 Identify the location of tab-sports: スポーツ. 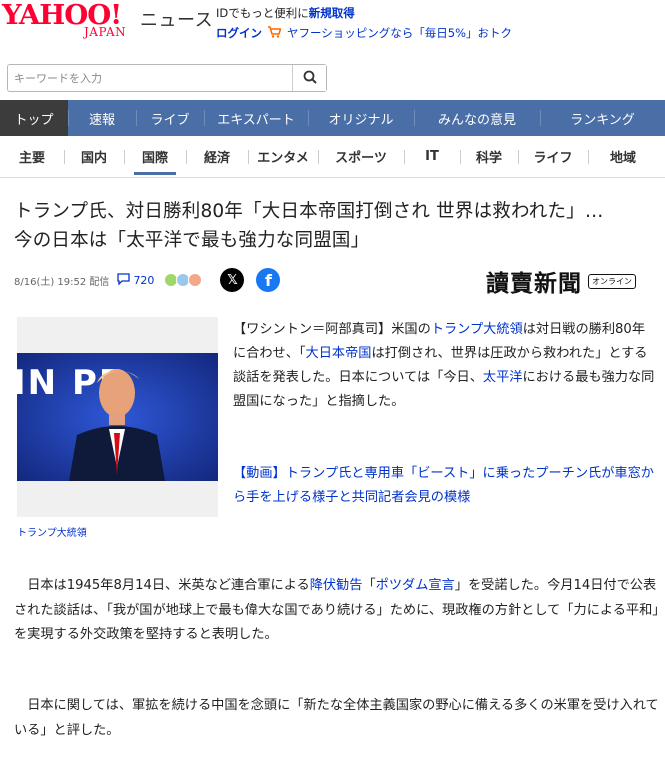
(361, 157).